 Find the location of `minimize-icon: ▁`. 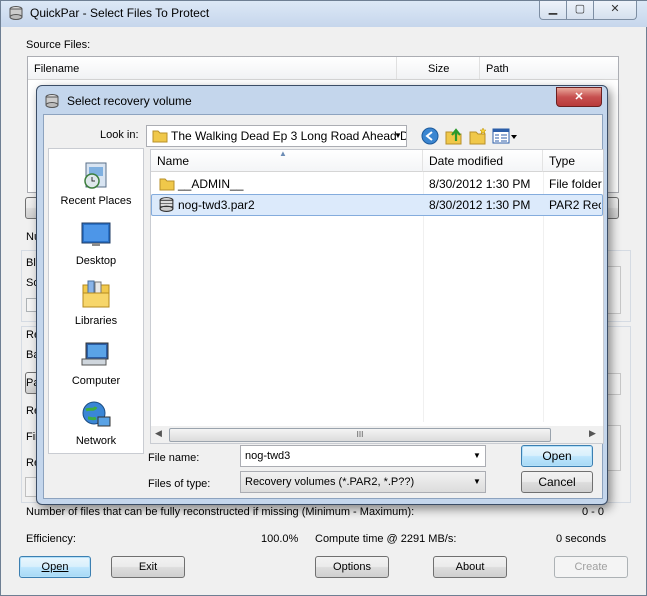

minimize-icon: ▁ is located at coordinates (553, 9).